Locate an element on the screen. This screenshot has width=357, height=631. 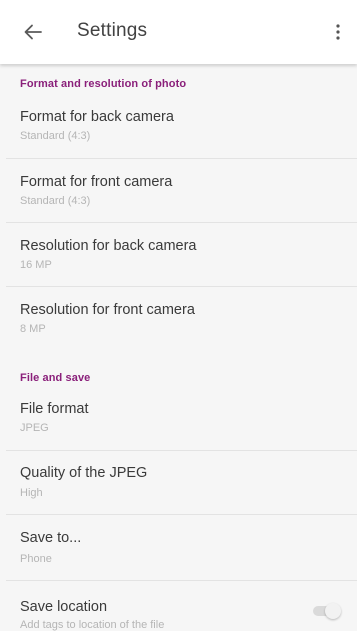
page-title: Settings is located at coordinates (112, 30).